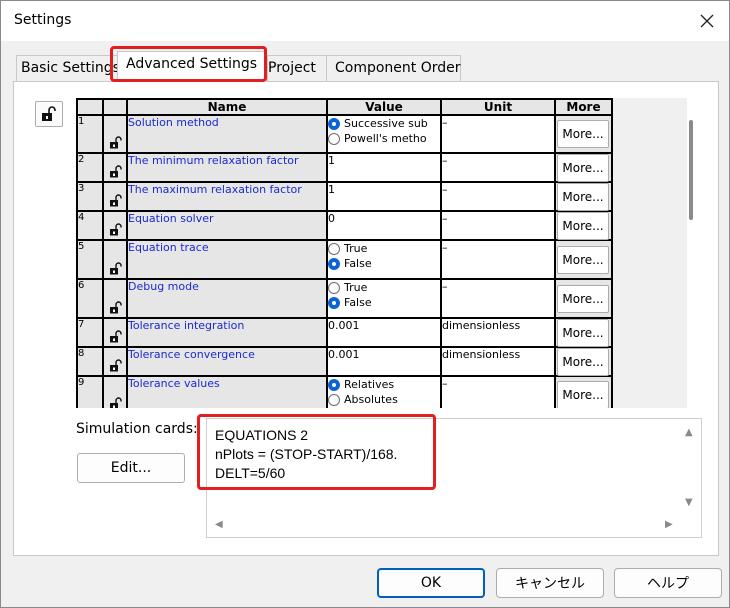  I want to click on radio-option: Relatives, so click(384, 385).